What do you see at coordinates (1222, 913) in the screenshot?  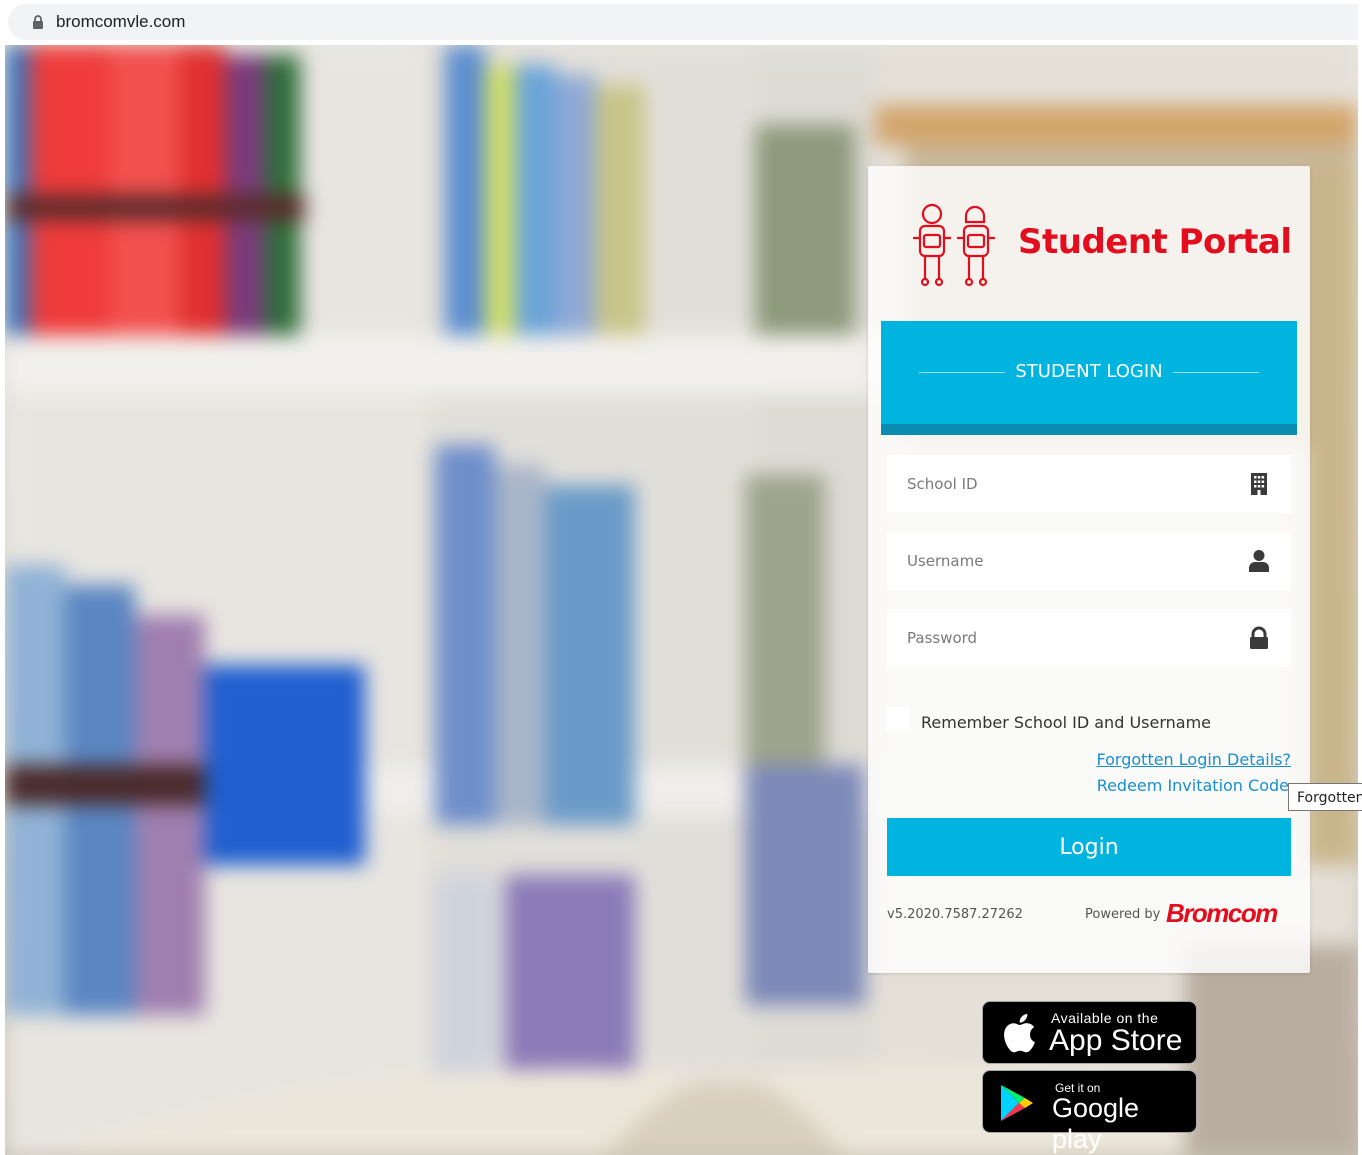 I see `bromcom-logo: Bromcom` at bounding box center [1222, 913].